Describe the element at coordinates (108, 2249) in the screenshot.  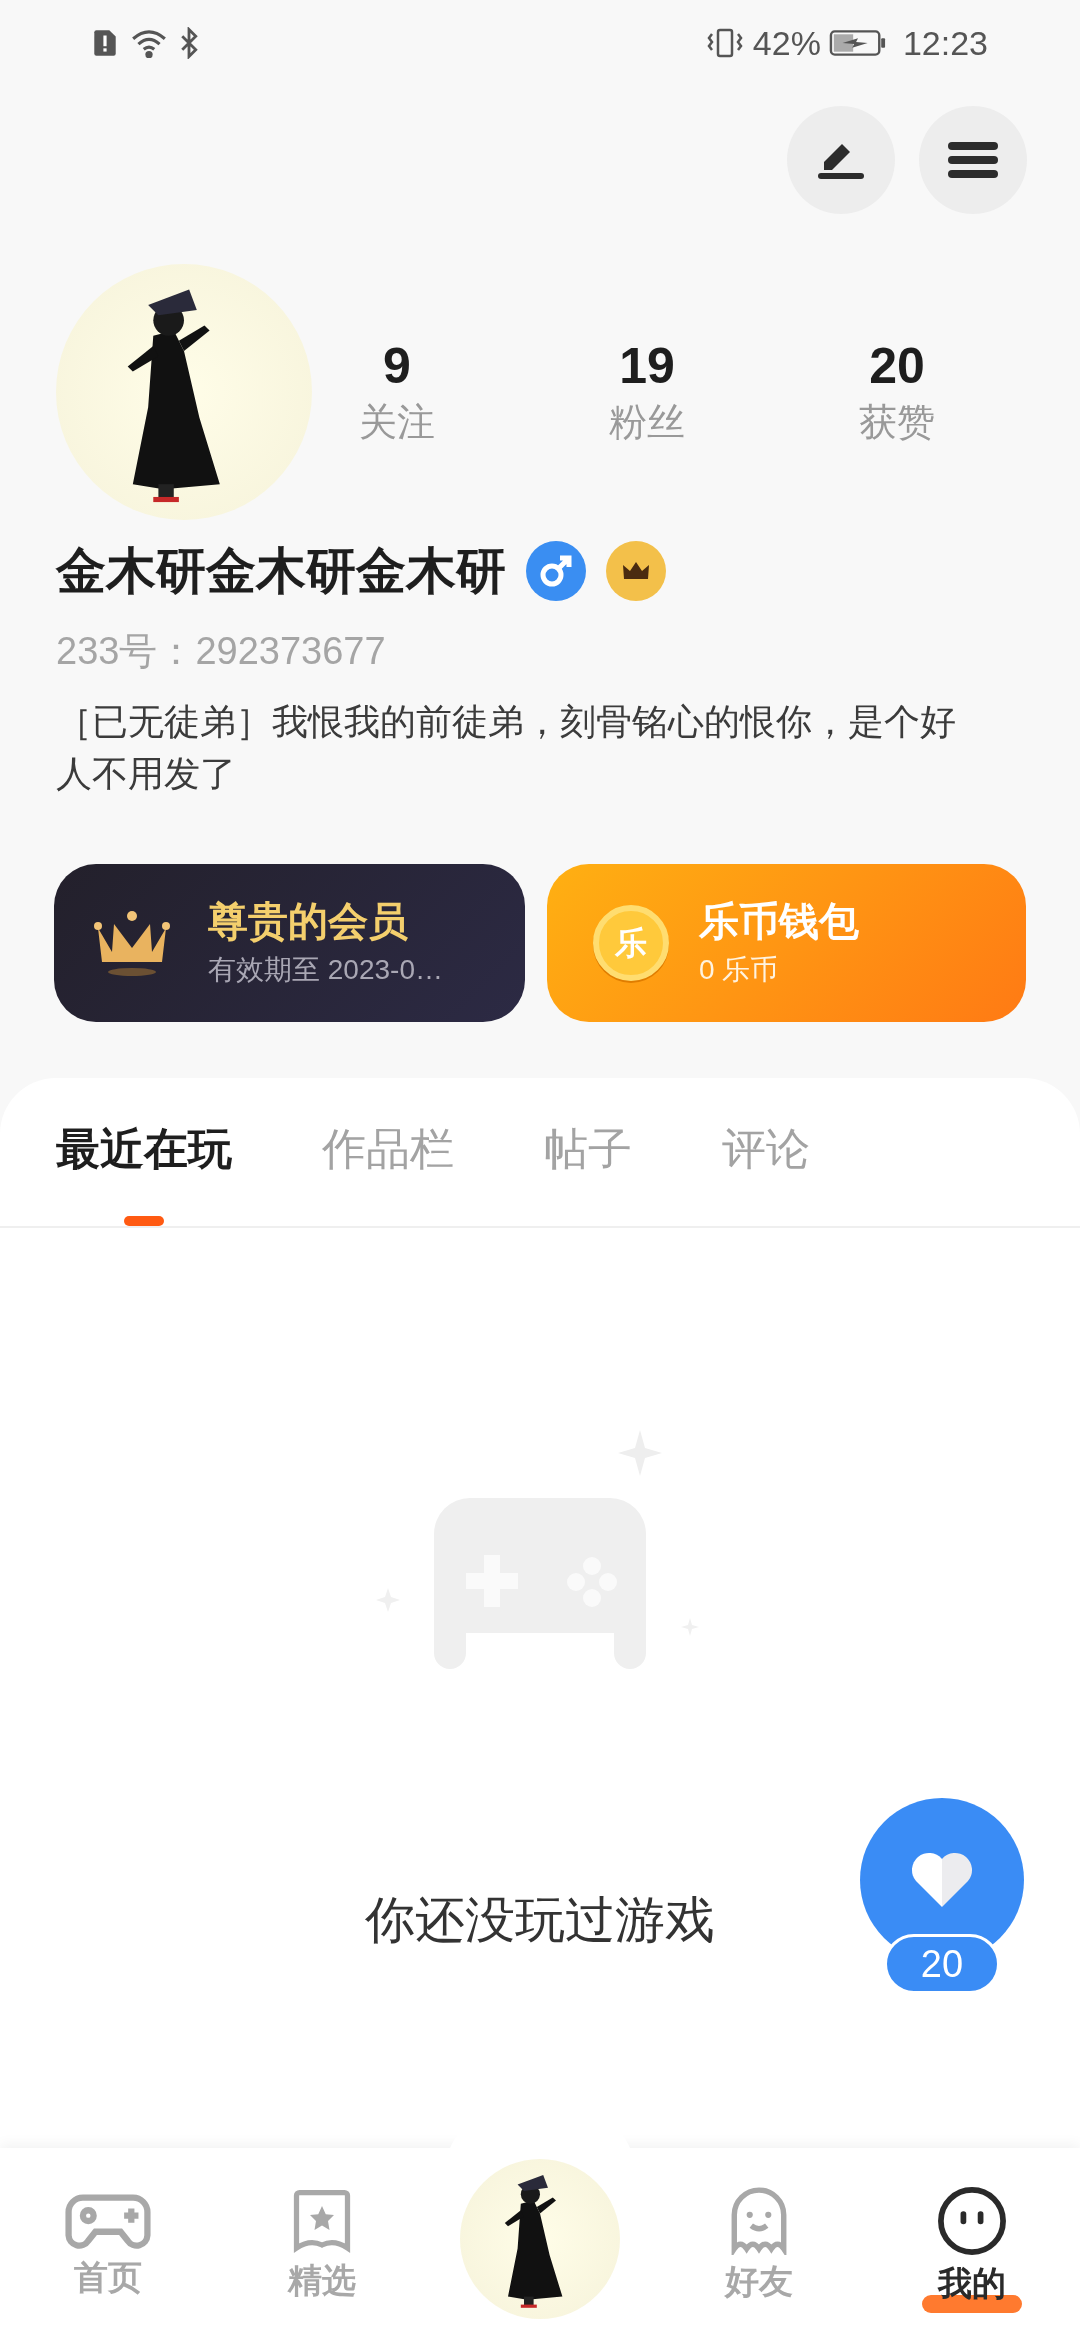
I see `nav-tab: 首页` at that location.